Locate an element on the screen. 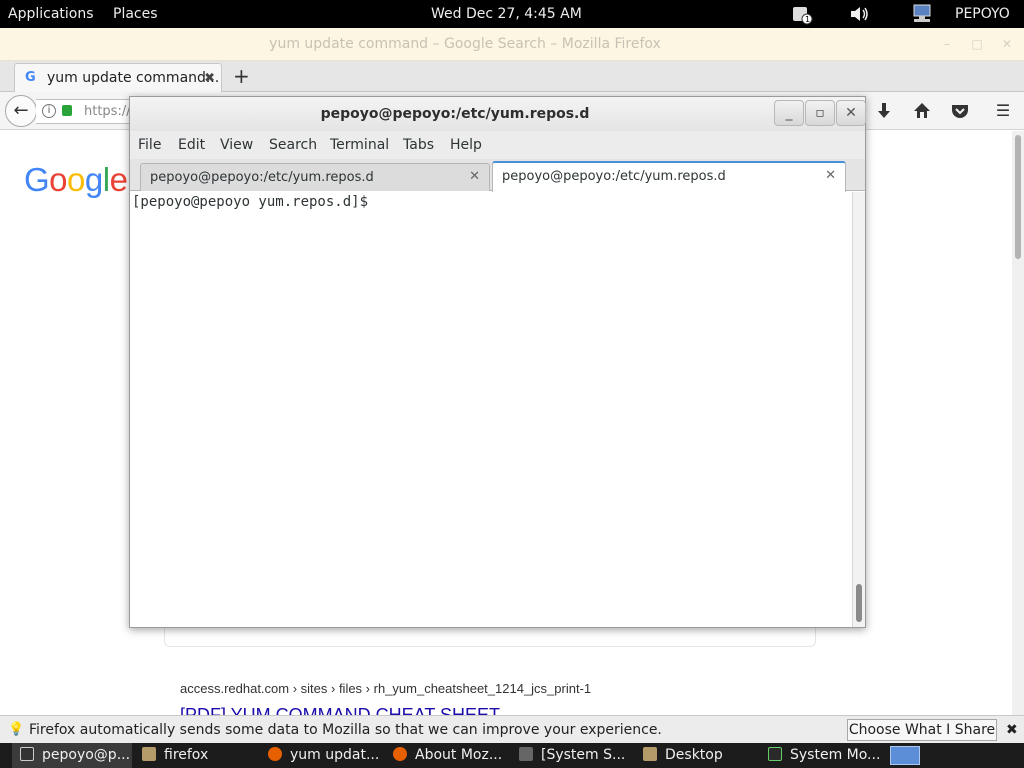  result-title-link: [PDF] YUM COMMAND CHEAT SHEET is located at coordinates (340, 709).